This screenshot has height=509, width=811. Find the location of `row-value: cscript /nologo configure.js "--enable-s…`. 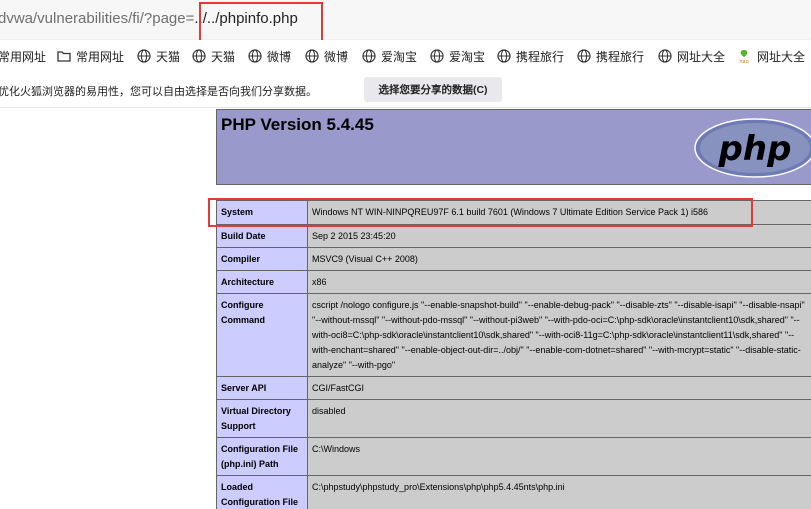

row-value: cscript /nologo configure.js "--enable-s… is located at coordinates (559, 335).